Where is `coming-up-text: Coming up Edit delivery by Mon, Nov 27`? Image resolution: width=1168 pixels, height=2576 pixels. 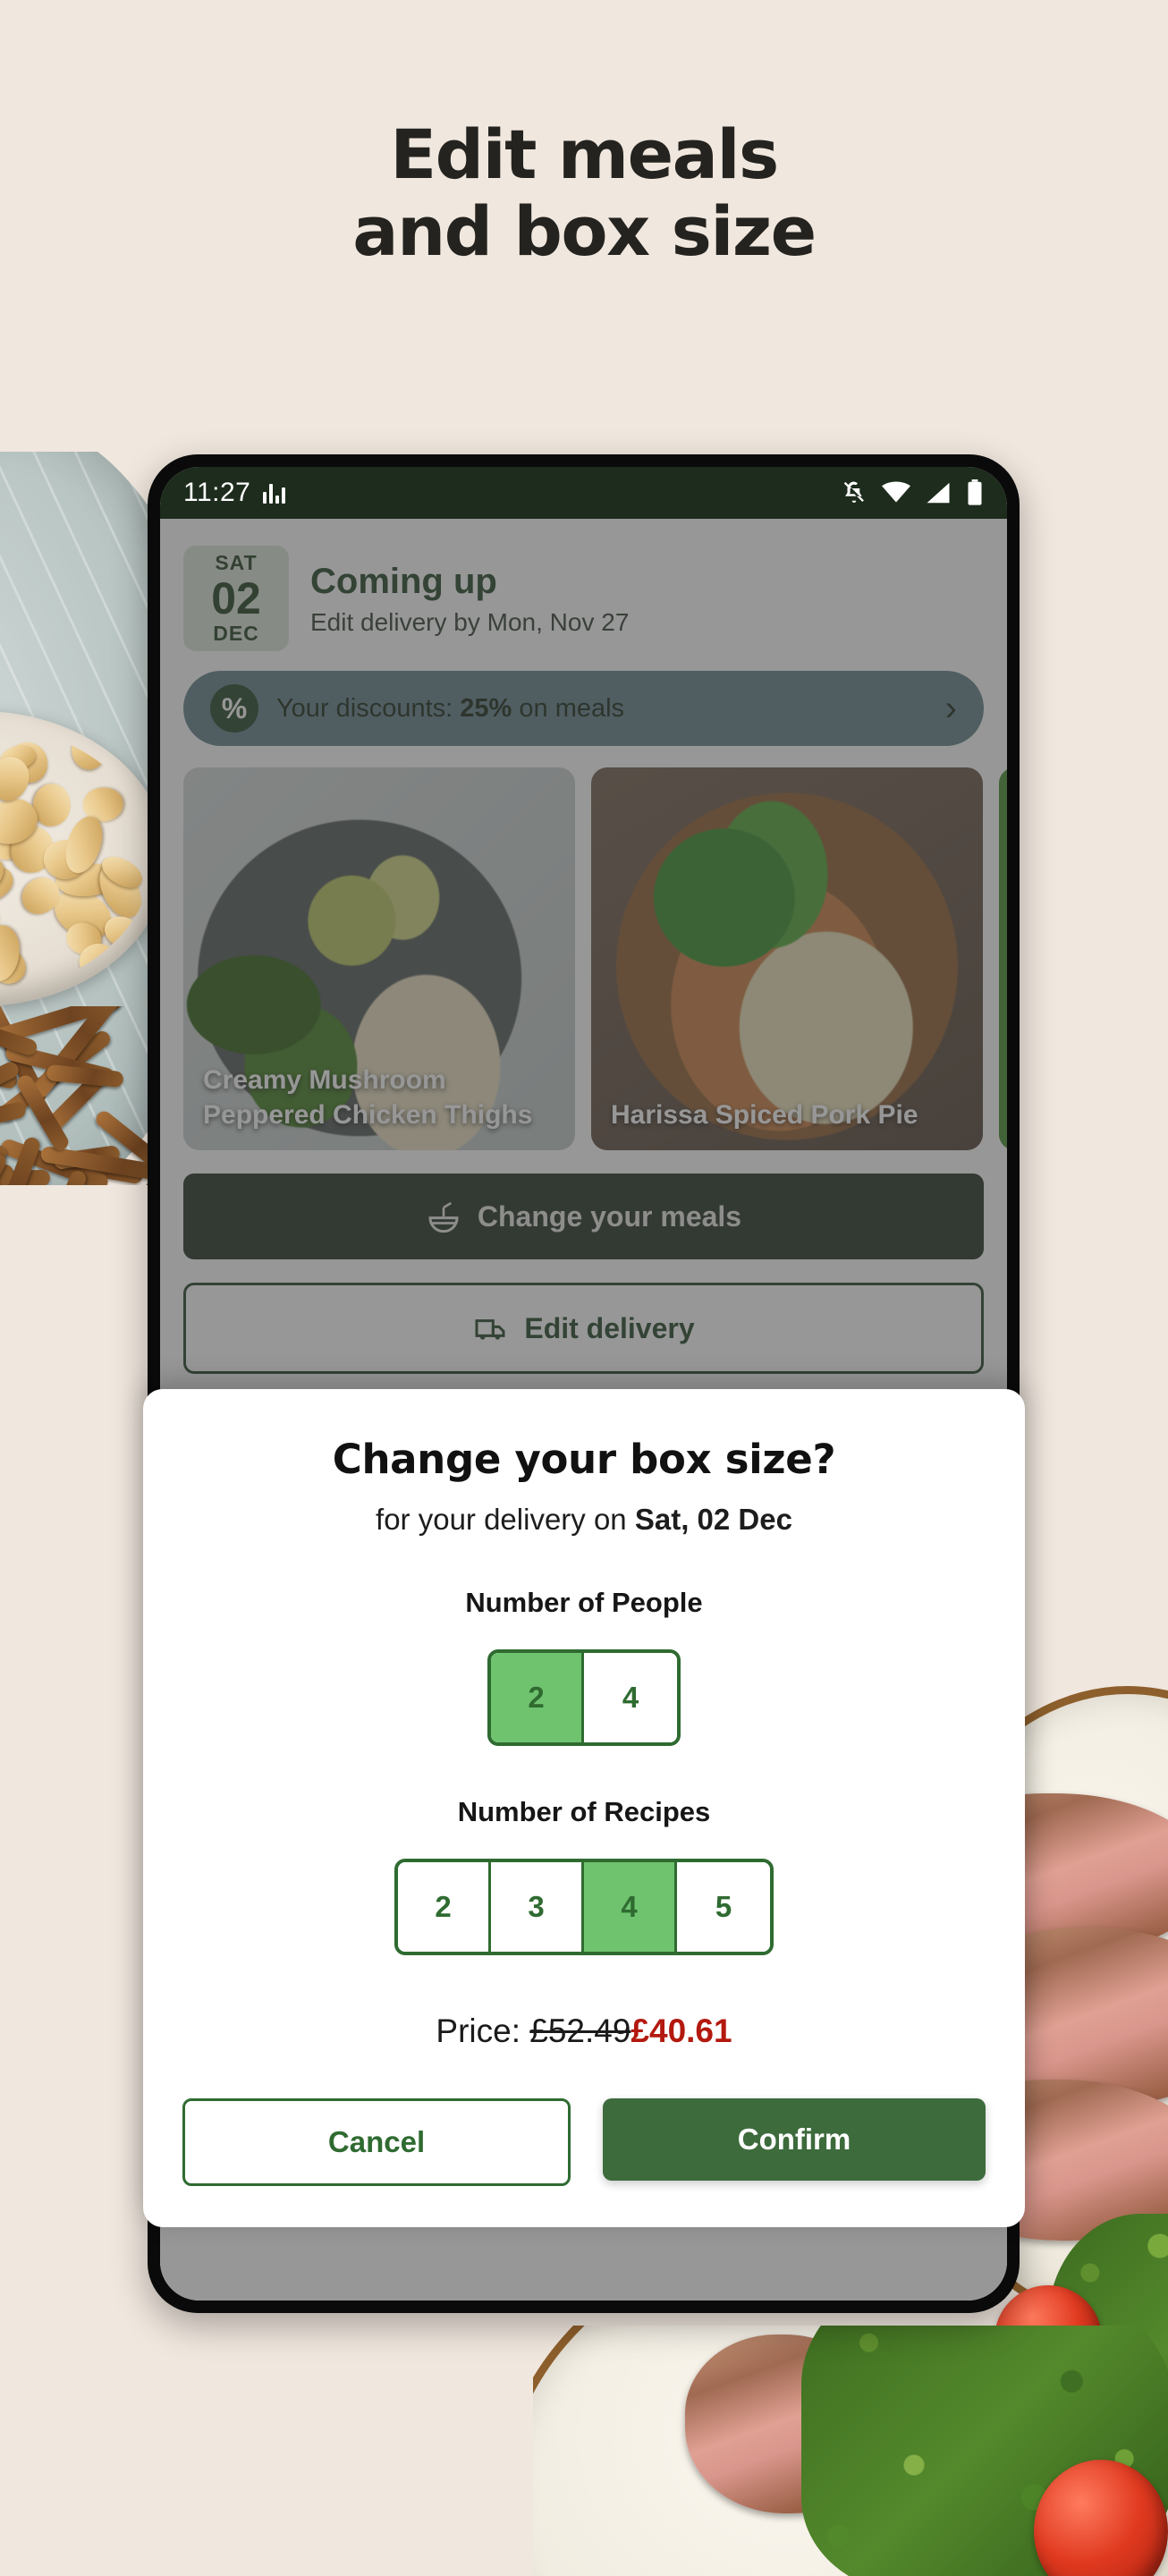
coming-up-text: Coming up Edit delivery by Mon, Nov 27 is located at coordinates (469, 598).